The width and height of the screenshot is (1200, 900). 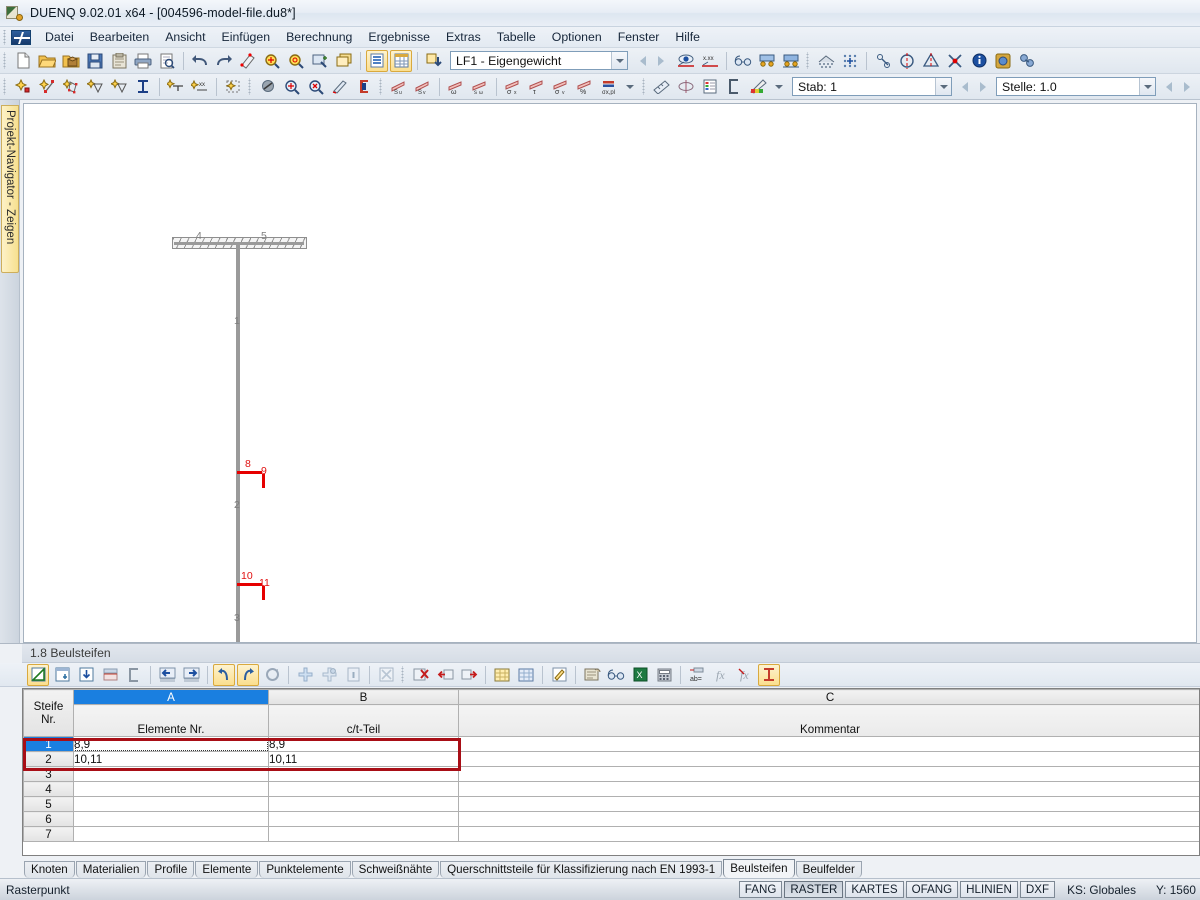 I want to click on s-omega-icon: sω, so click(x=480, y=87).